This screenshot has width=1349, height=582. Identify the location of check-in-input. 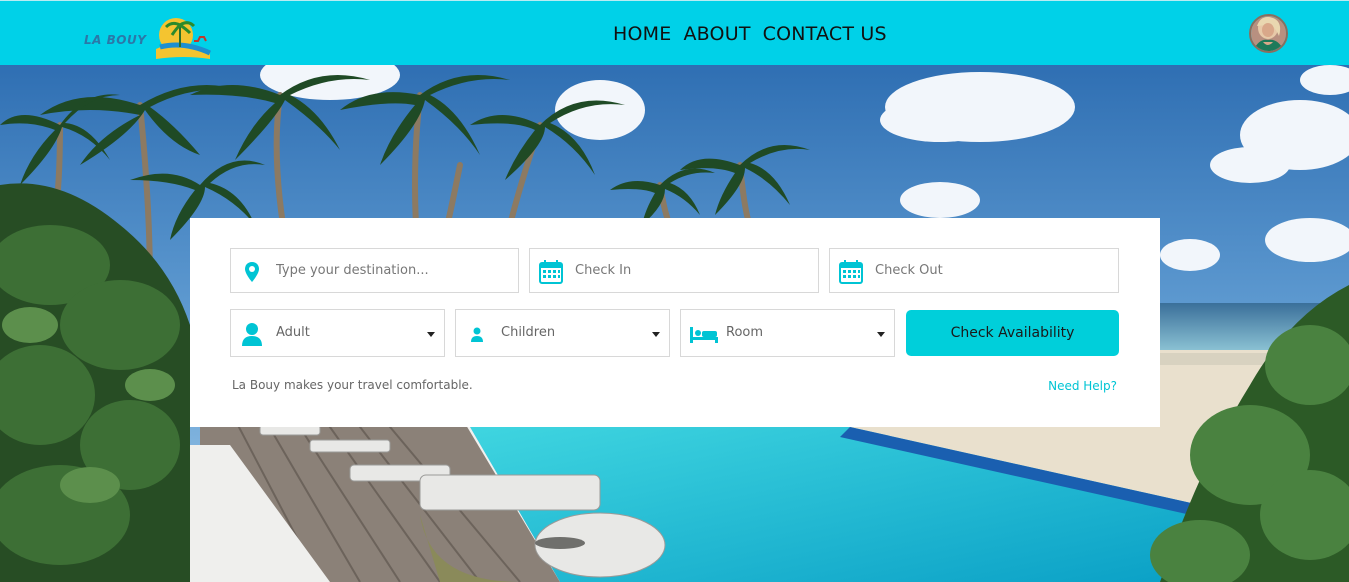
(693, 270).